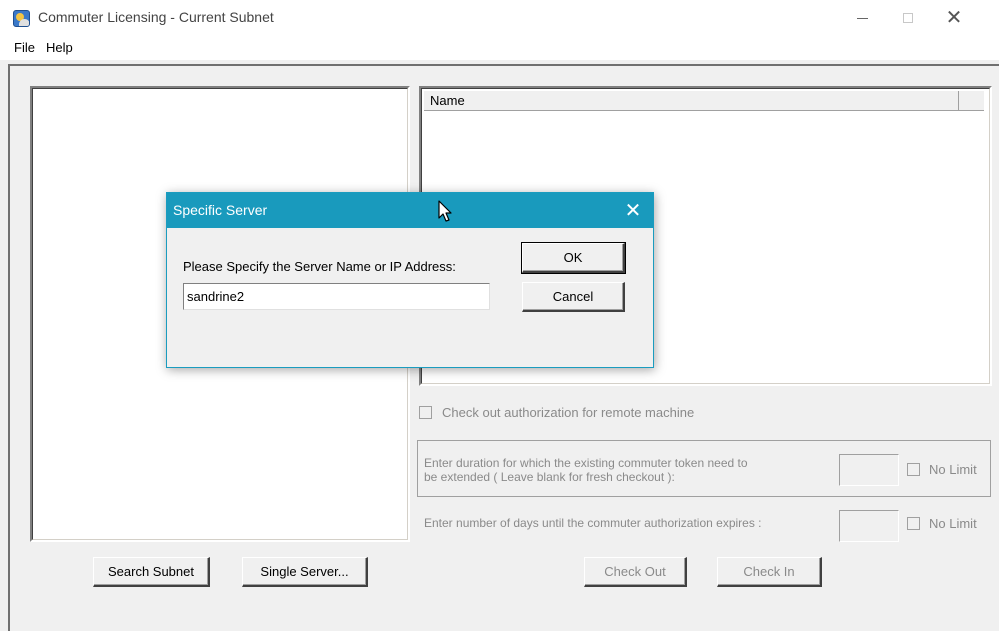 The image size is (999, 631). I want to click on menu-file: File, so click(24, 47).